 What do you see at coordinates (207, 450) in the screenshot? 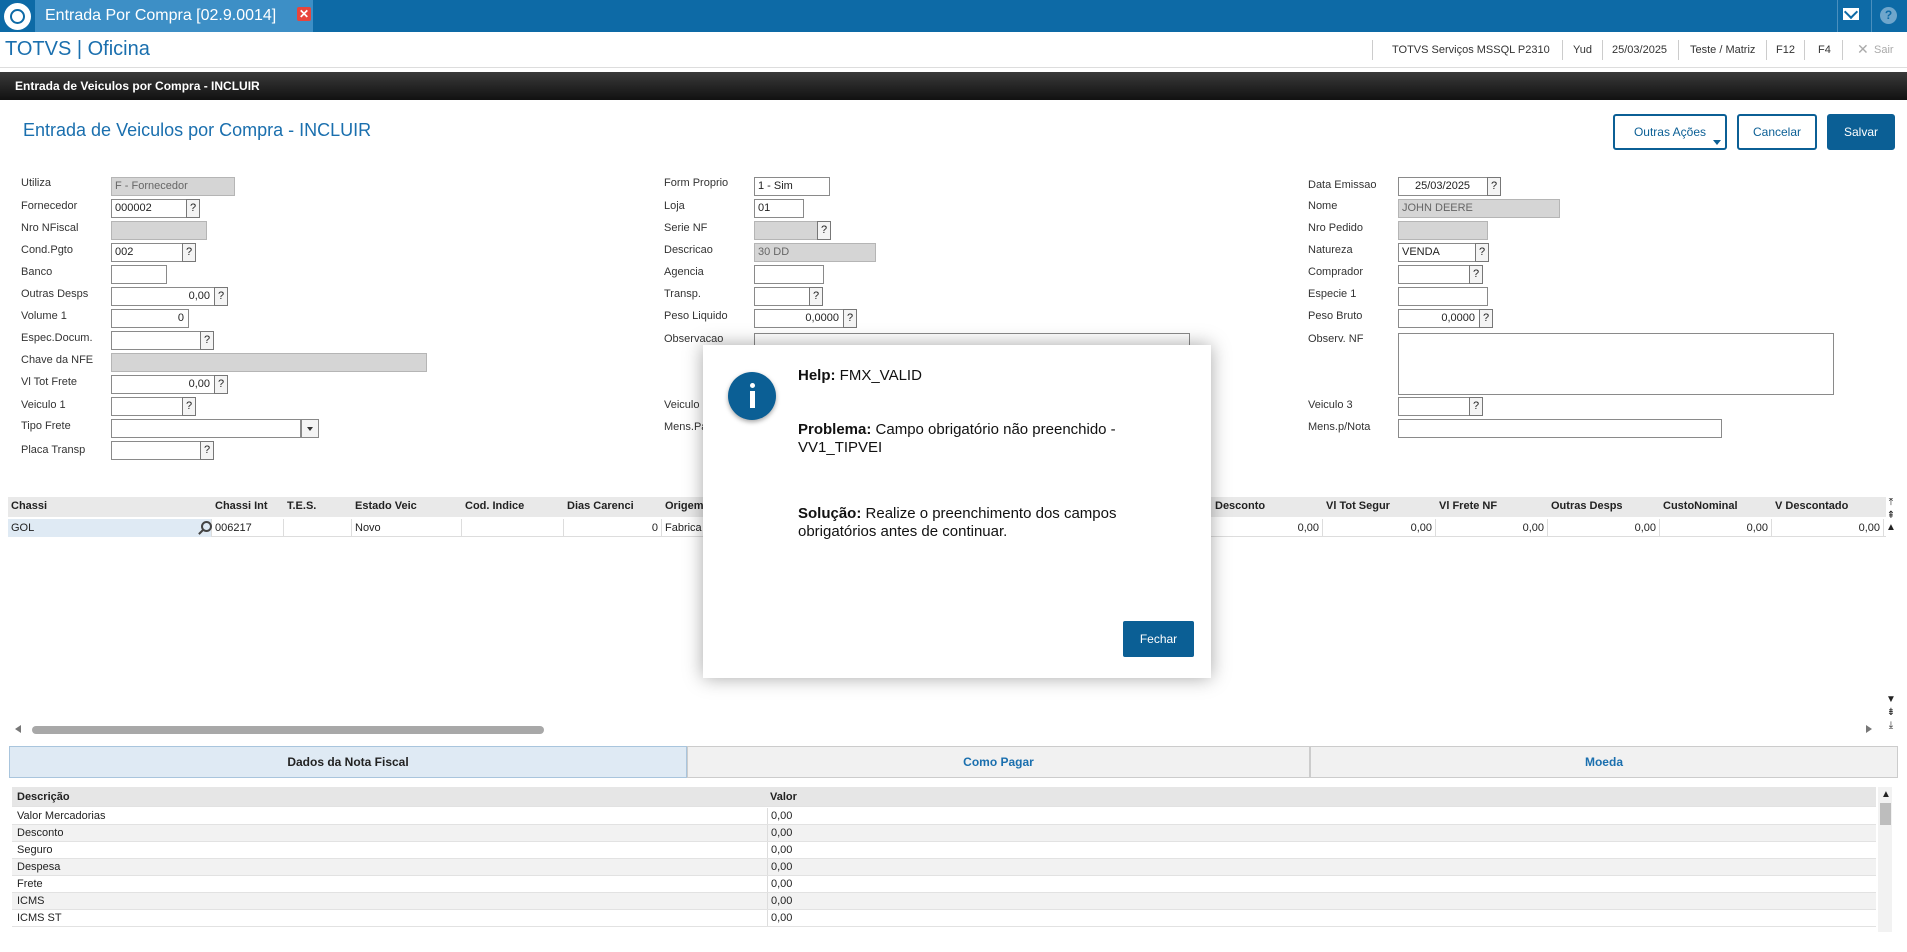
I see `placa-transp-lookup-button: ?` at bounding box center [207, 450].